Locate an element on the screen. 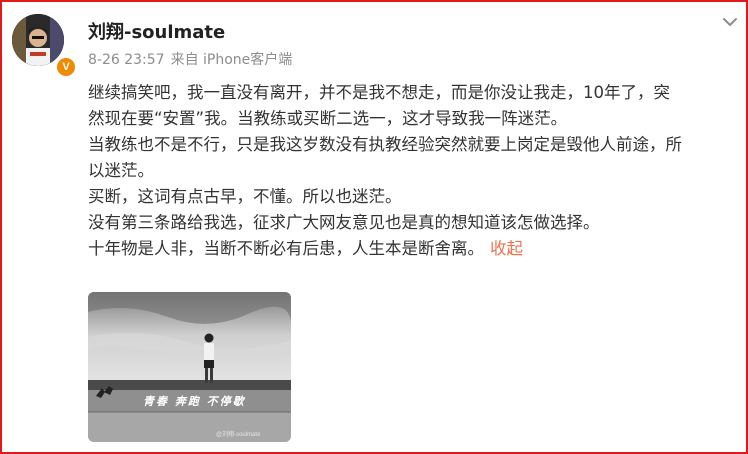 This screenshot has height=454, width=748. post-photo is located at coordinates (189, 367).